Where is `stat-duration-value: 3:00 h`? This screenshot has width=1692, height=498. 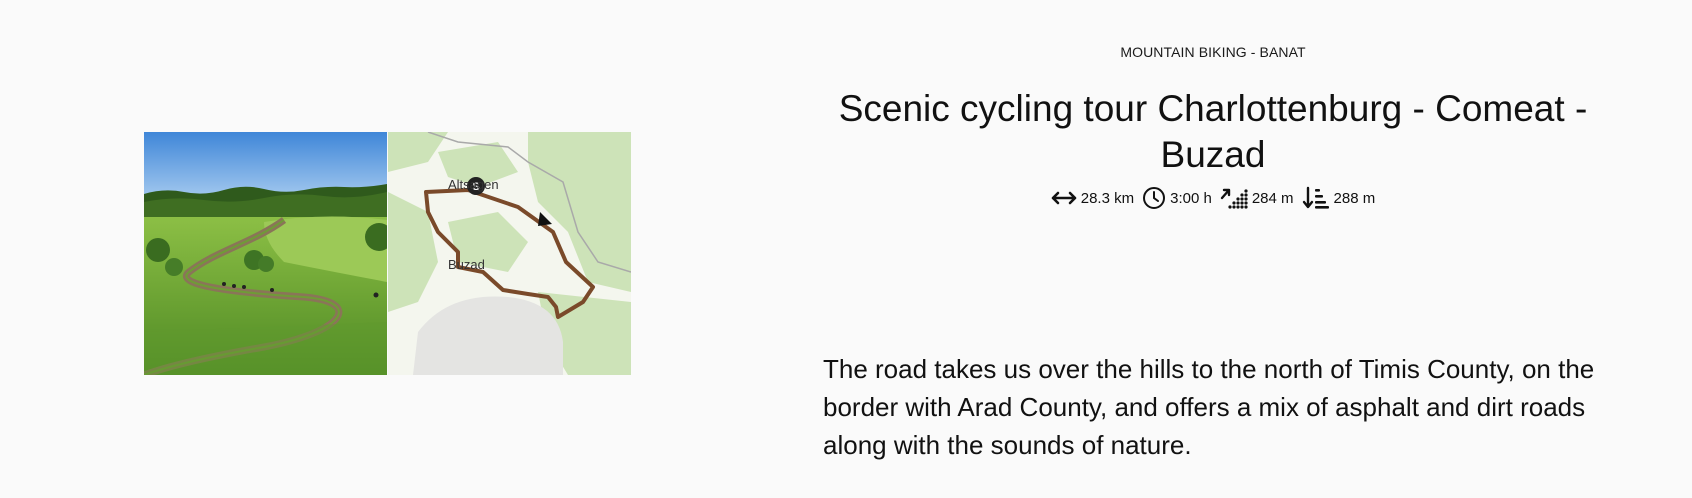 stat-duration-value: 3:00 h is located at coordinates (1191, 198).